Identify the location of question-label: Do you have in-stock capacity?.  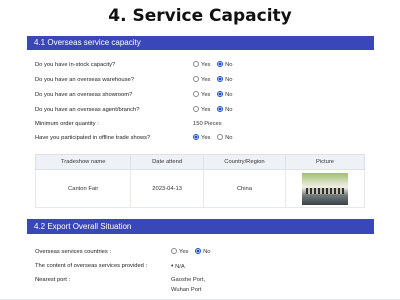
(75, 65).